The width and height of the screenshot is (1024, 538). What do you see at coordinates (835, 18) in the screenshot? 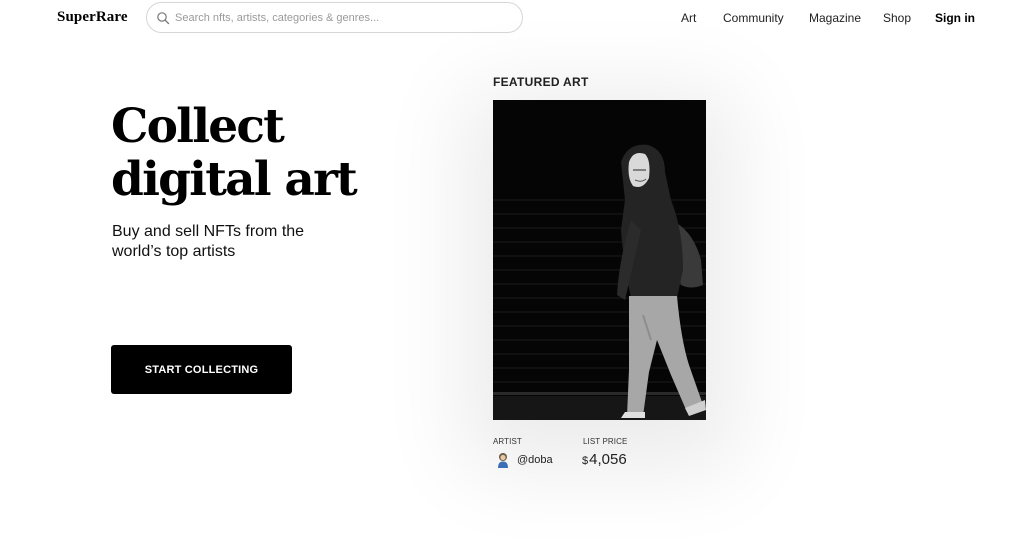
I see `nav-magazine: Magazine` at bounding box center [835, 18].